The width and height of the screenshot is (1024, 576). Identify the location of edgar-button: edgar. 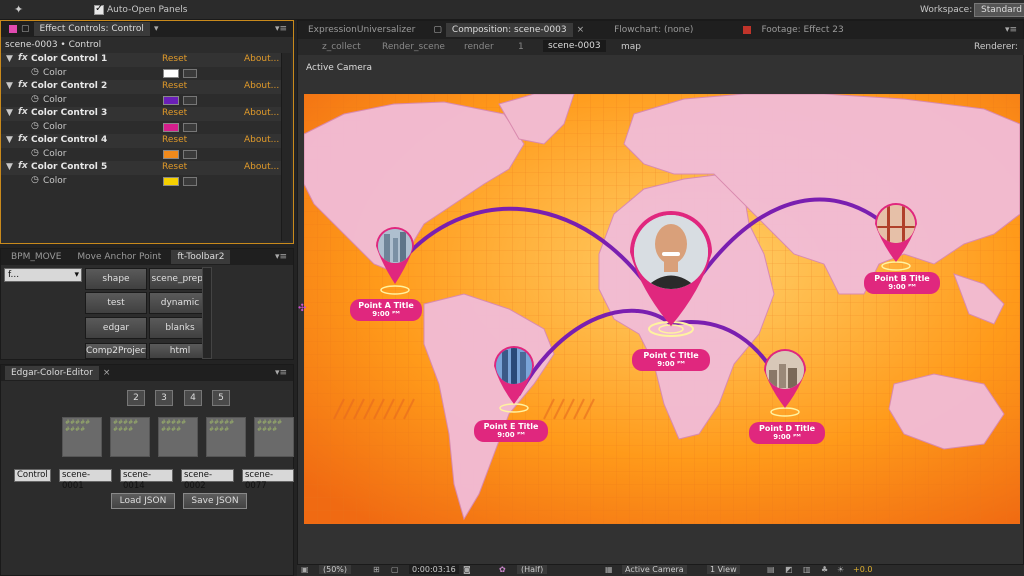
(116, 328).